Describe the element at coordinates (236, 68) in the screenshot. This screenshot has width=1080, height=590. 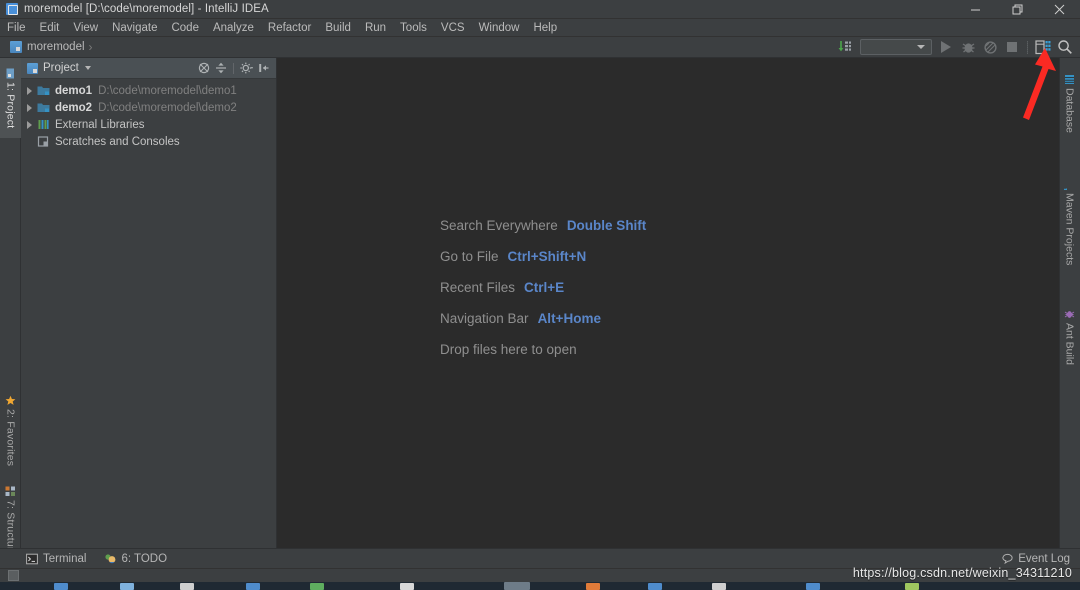
I see `project-panel-toolbar` at that location.